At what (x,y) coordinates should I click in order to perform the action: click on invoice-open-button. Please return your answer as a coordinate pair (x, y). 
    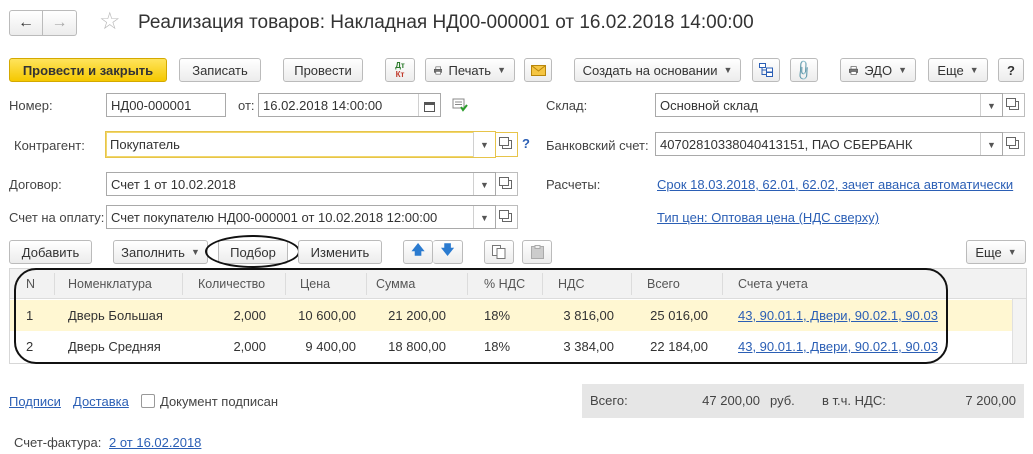
    Looking at the image, I should click on (507, 217).